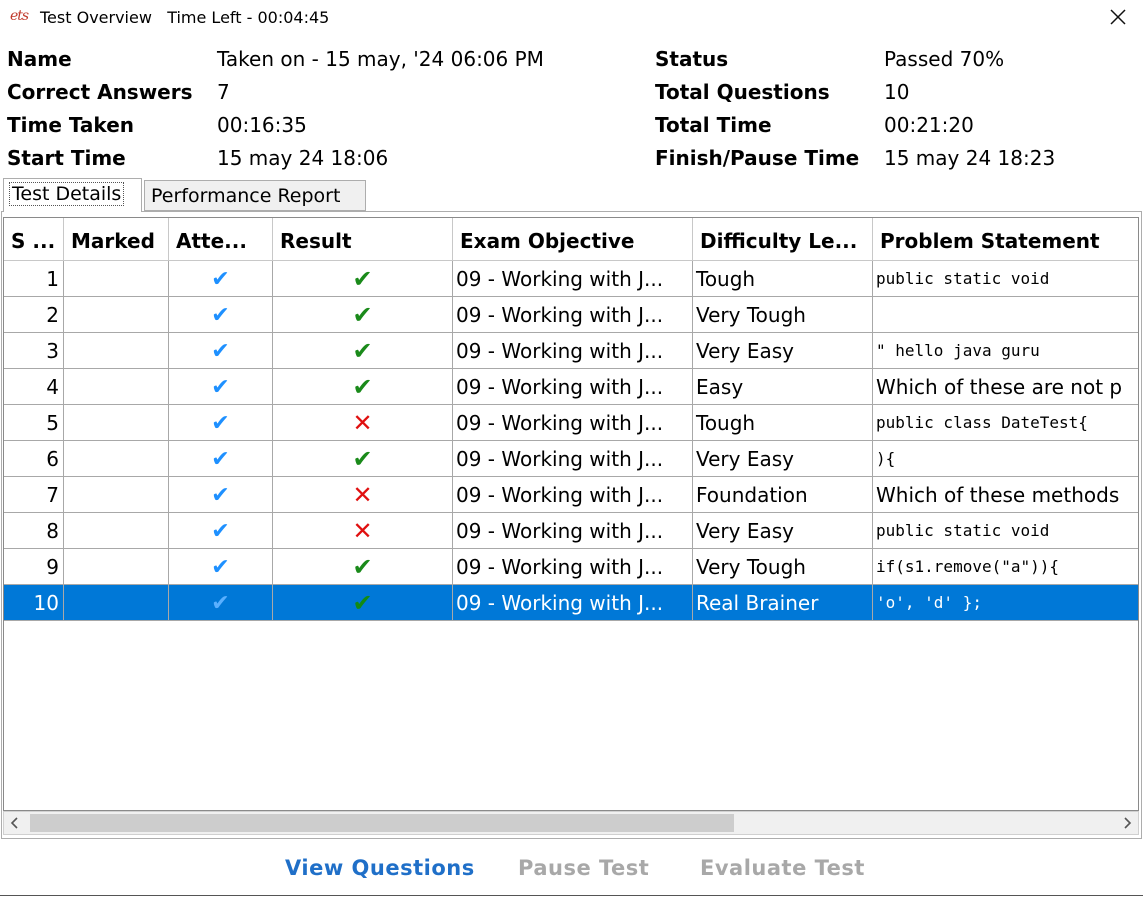  I want to click on chevron-right-icon, so click(1128, 823).